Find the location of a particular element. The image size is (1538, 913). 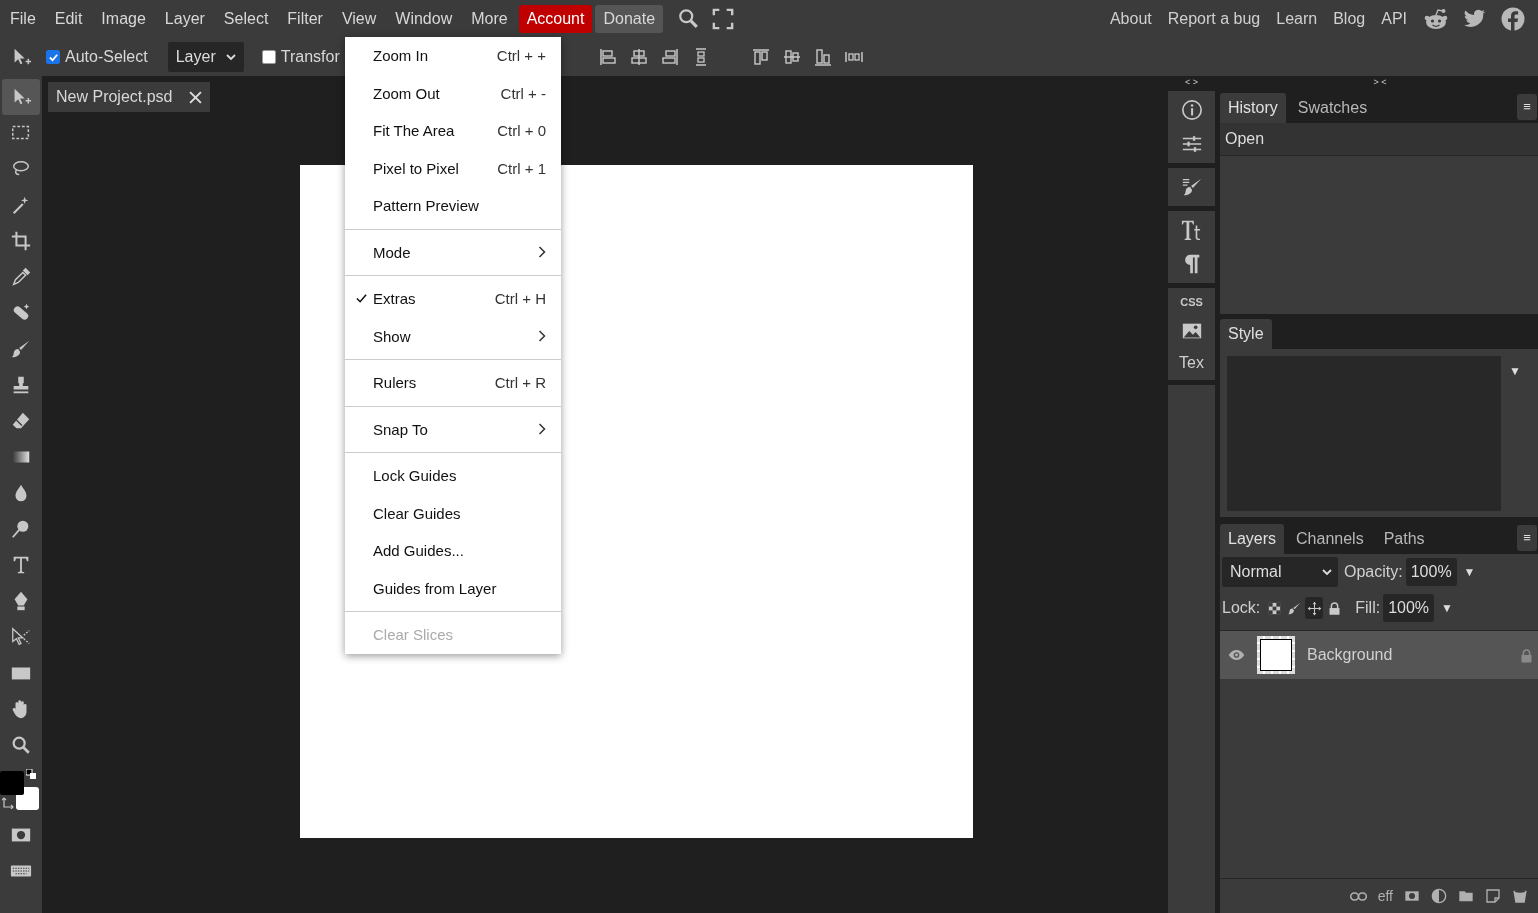

brush-icon is located at coordinates (21, 349).